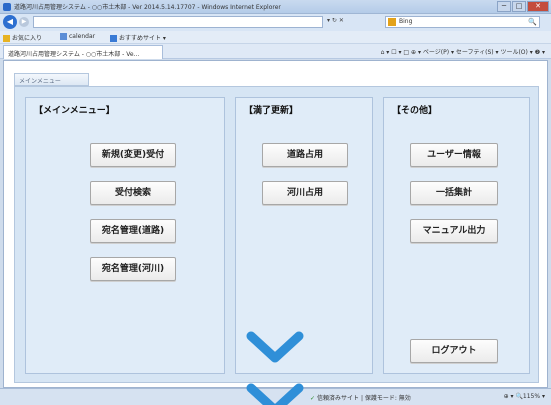  Describe the element at coordinates (454, 193) in the screenshot. I see `bulk-aggregate-button: 一括集計` at that location.